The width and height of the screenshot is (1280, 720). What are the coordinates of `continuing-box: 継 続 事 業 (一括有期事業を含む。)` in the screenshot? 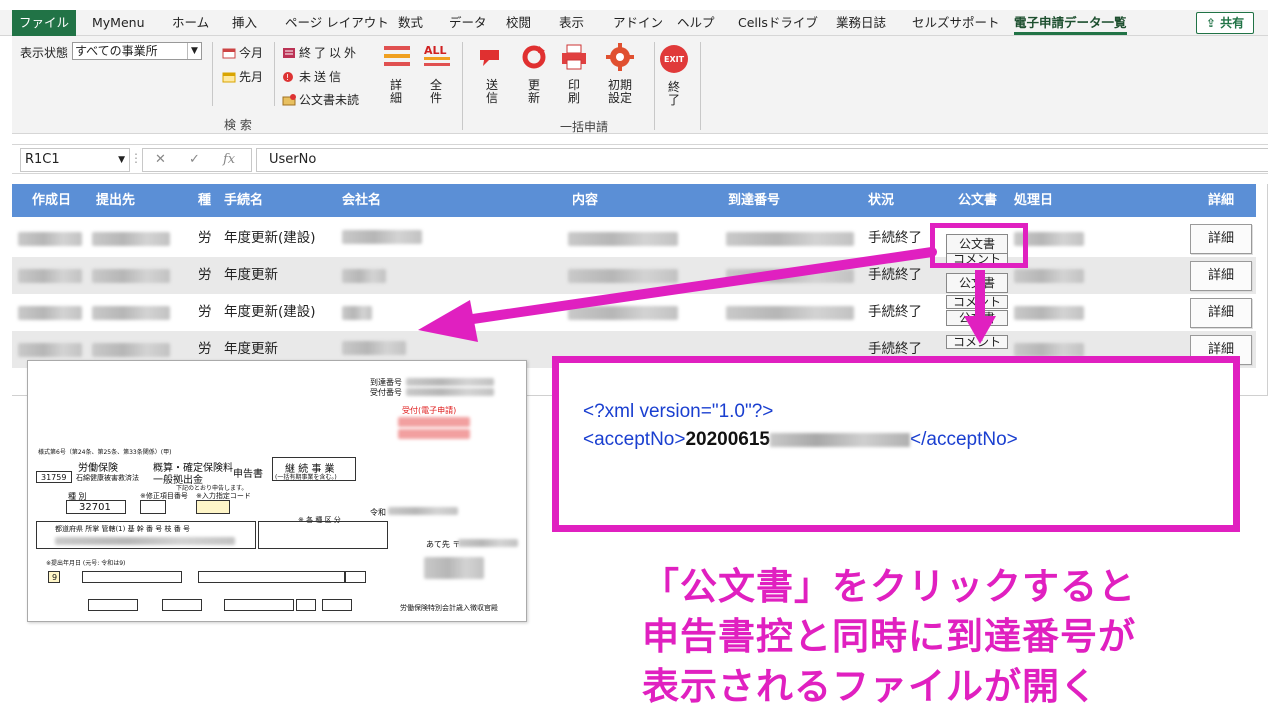 It's located at (314, 469).